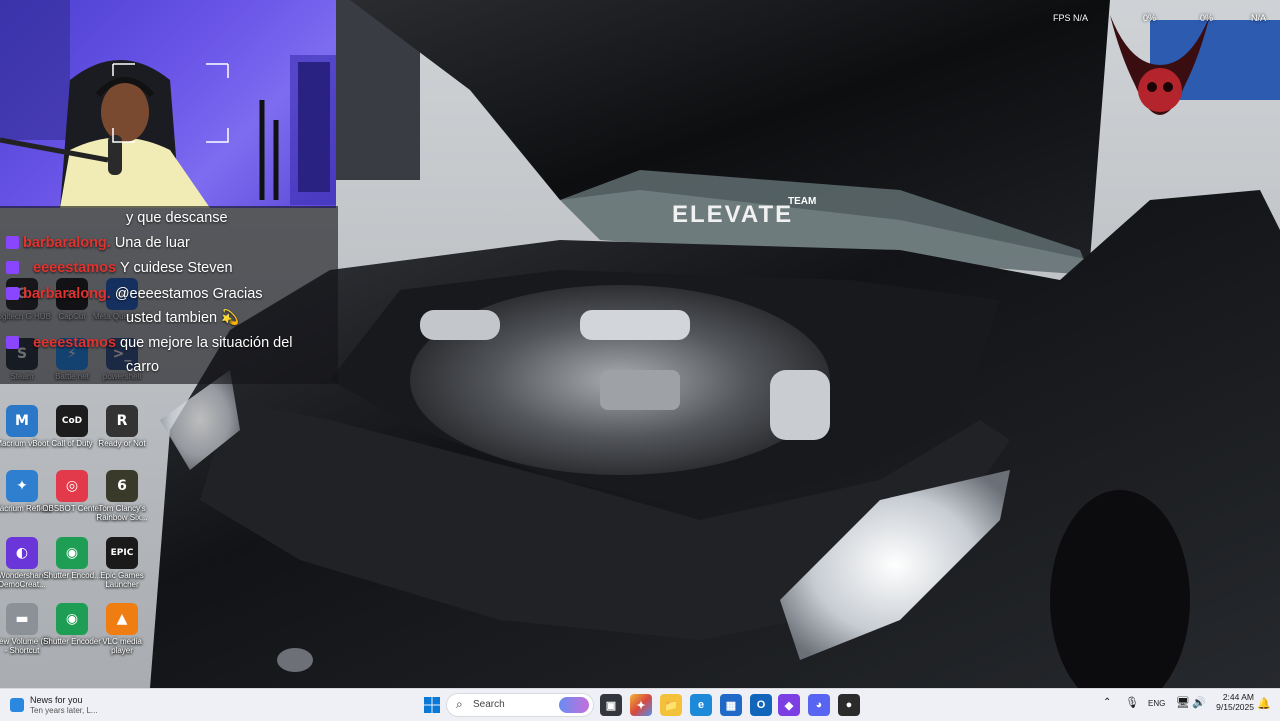  Describe the element at coordinates (22, 421) in the screenshot. I see `desktop-icon-glyph: M` at that location.